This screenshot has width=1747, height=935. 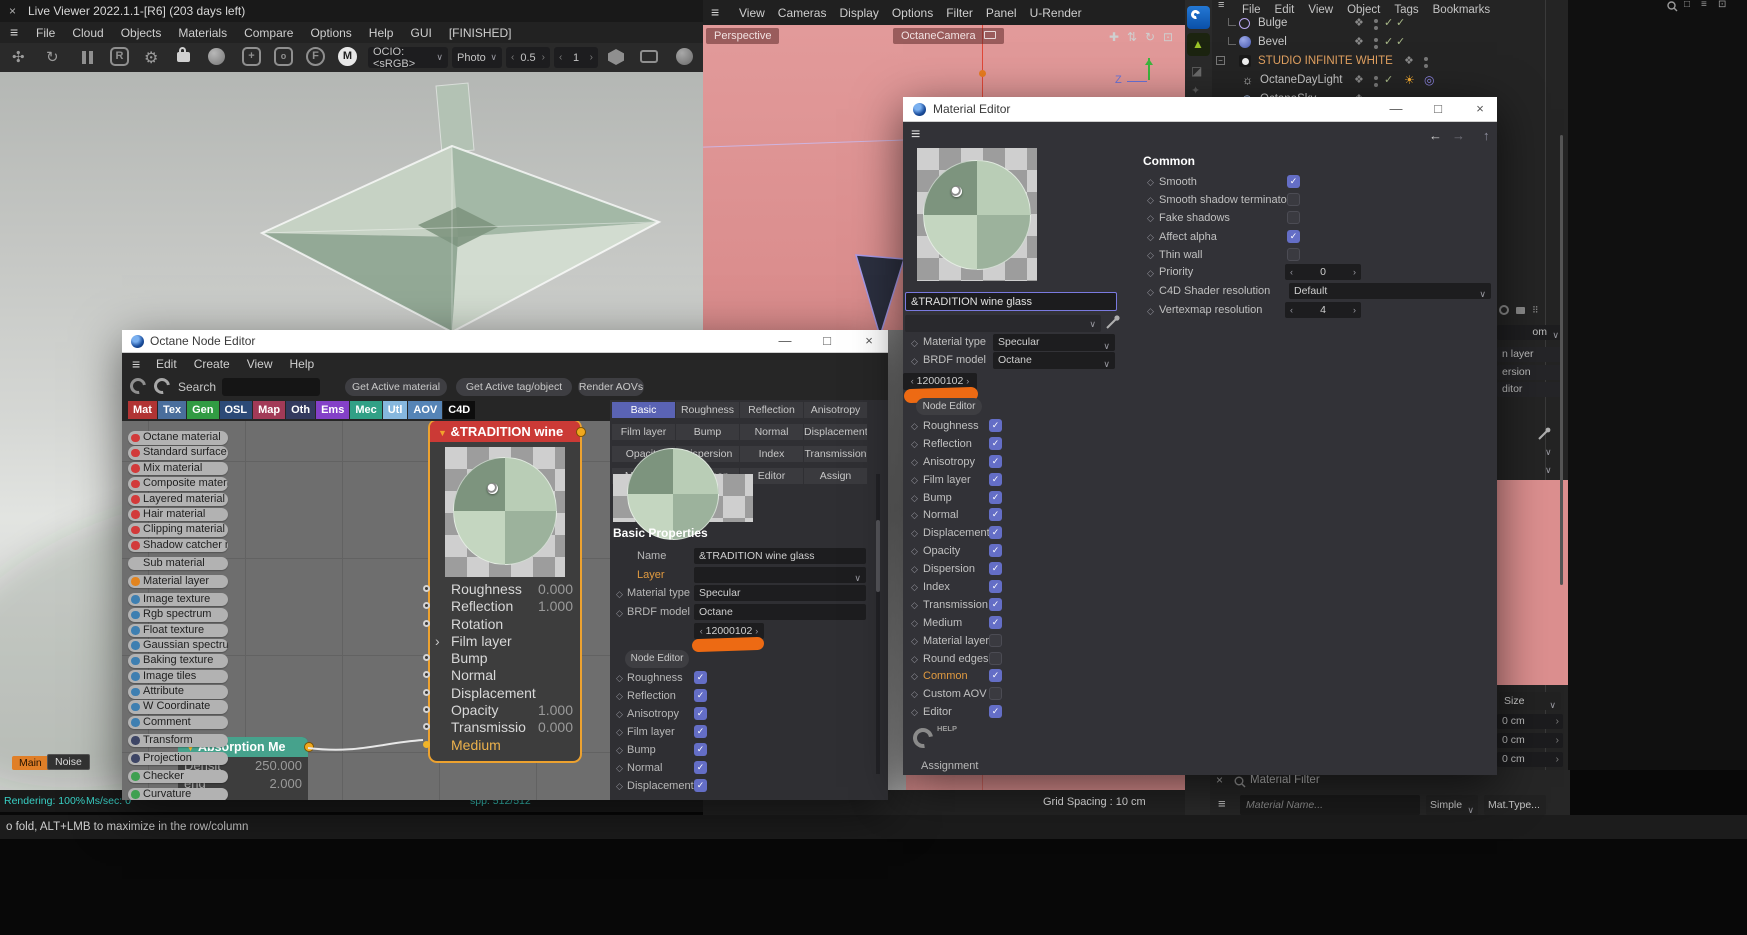 What do you see at coordinates (172, 410) in the screenshot?
I see `category-tab: Tex` at bounding box center [172, 410].